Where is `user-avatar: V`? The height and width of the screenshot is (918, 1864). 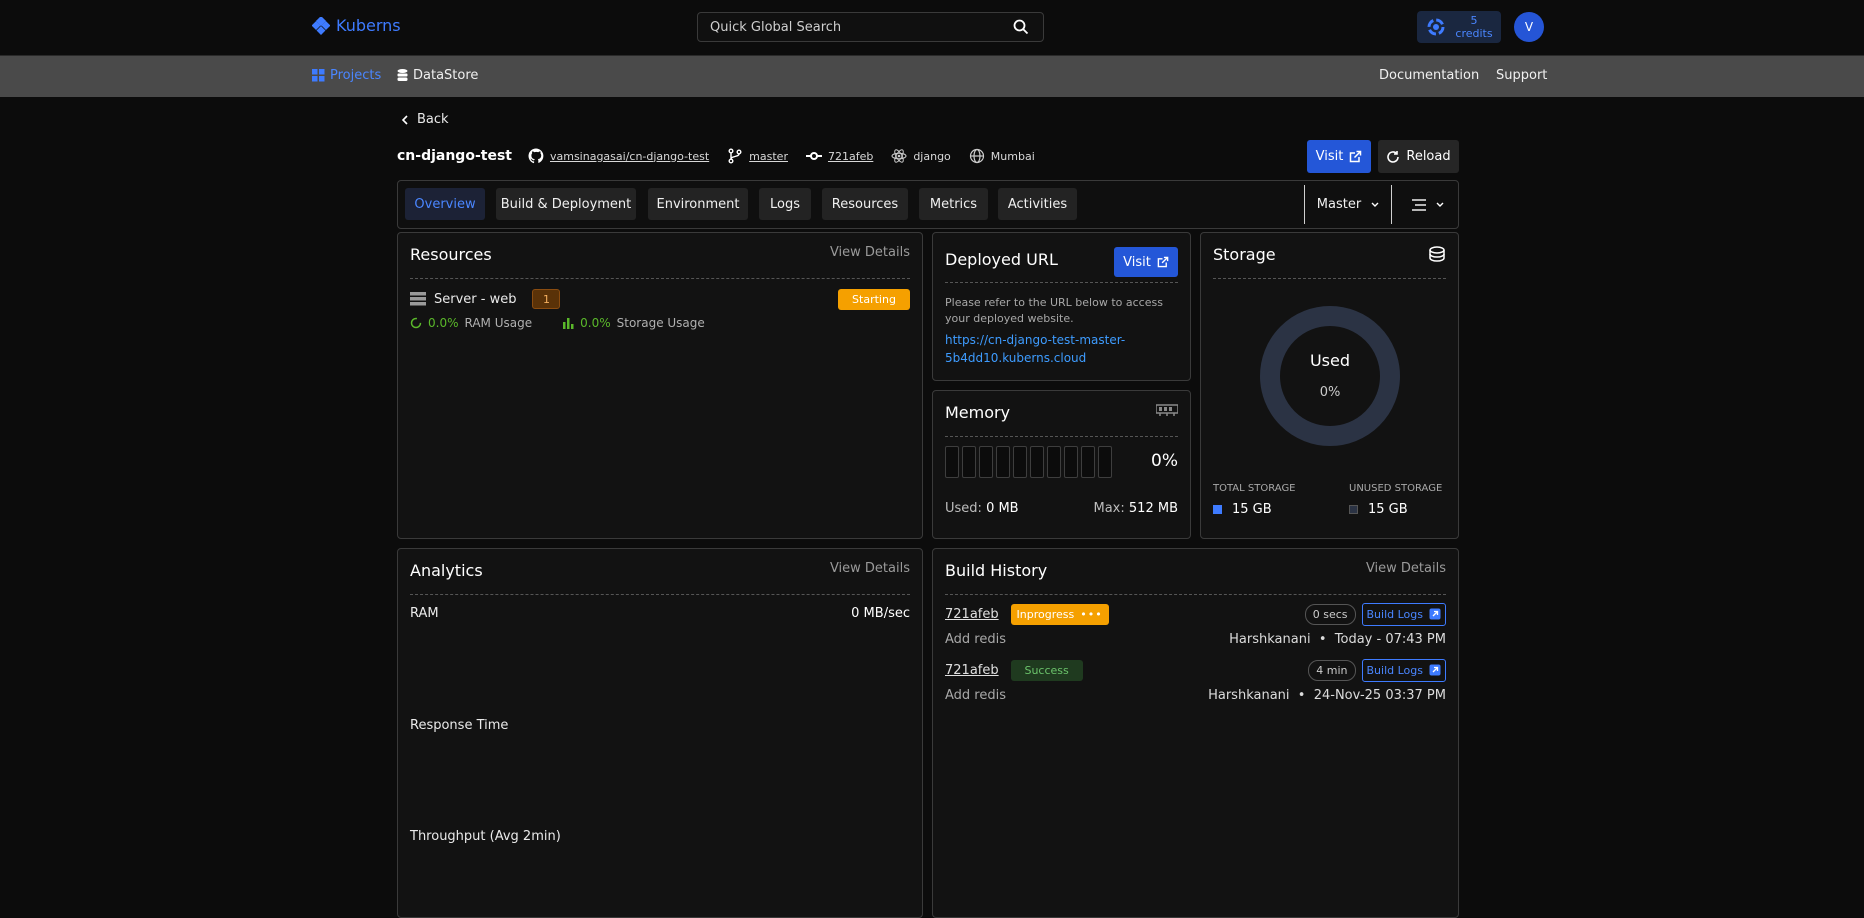
user-avatar: V is located at coordinates (1529, 27).